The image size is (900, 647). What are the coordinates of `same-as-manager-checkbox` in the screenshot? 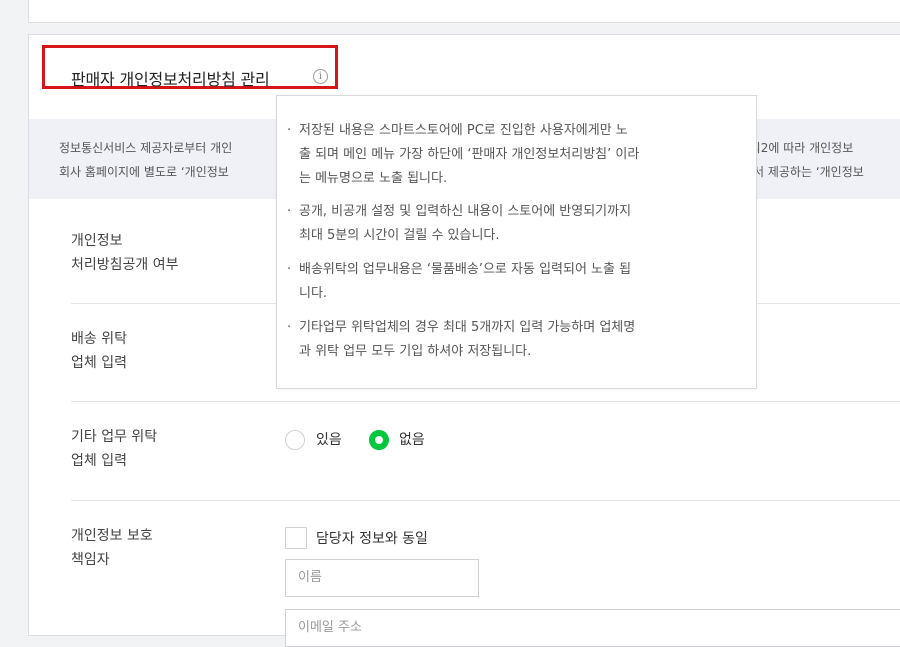 It's located at (296, 538).